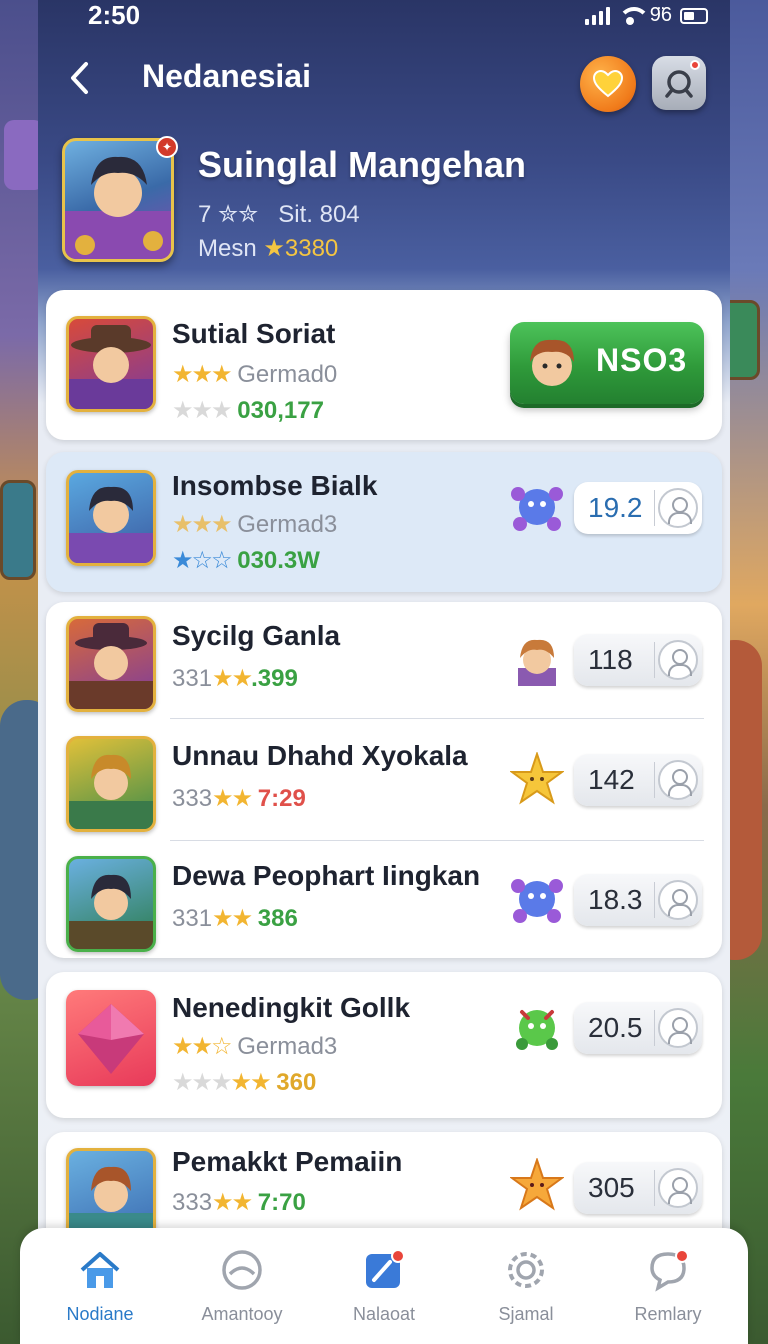 The image size is (768, 1344). Describe the element at coordinates (638, 1188) in the screenshot. I see `score-pill: 305` at that location.